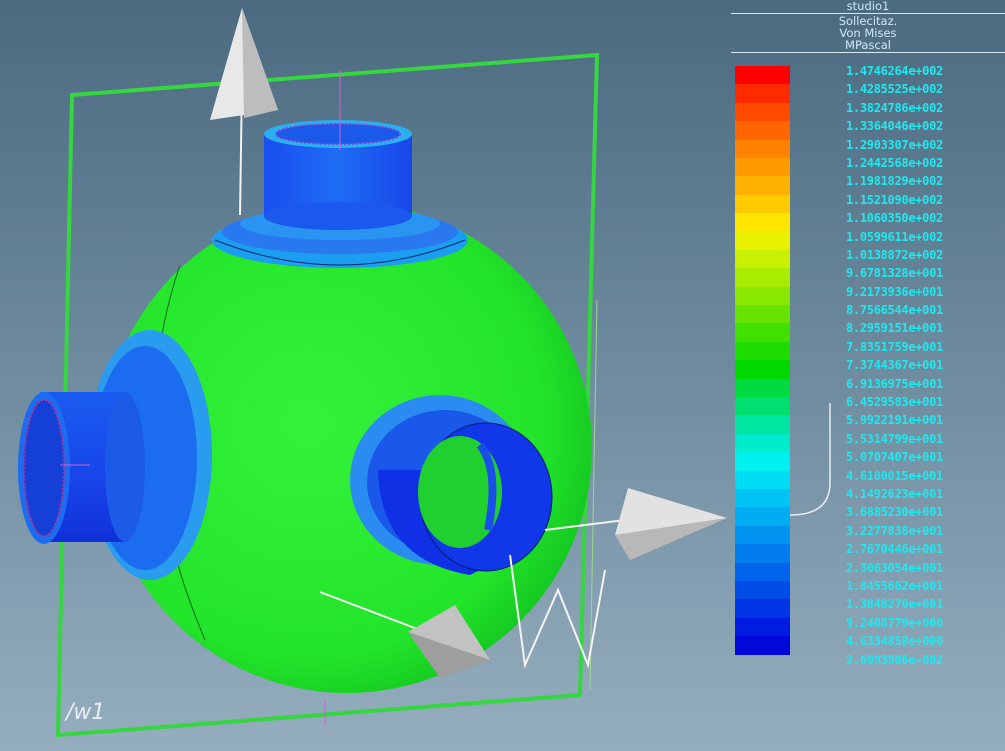 The width and height of the screenshot is (1005, 751). What do you see at coordinates (894, 530) in the screenshot?
I see `scale-value: 3.2277838e+001` at bounding box center [894, 530].